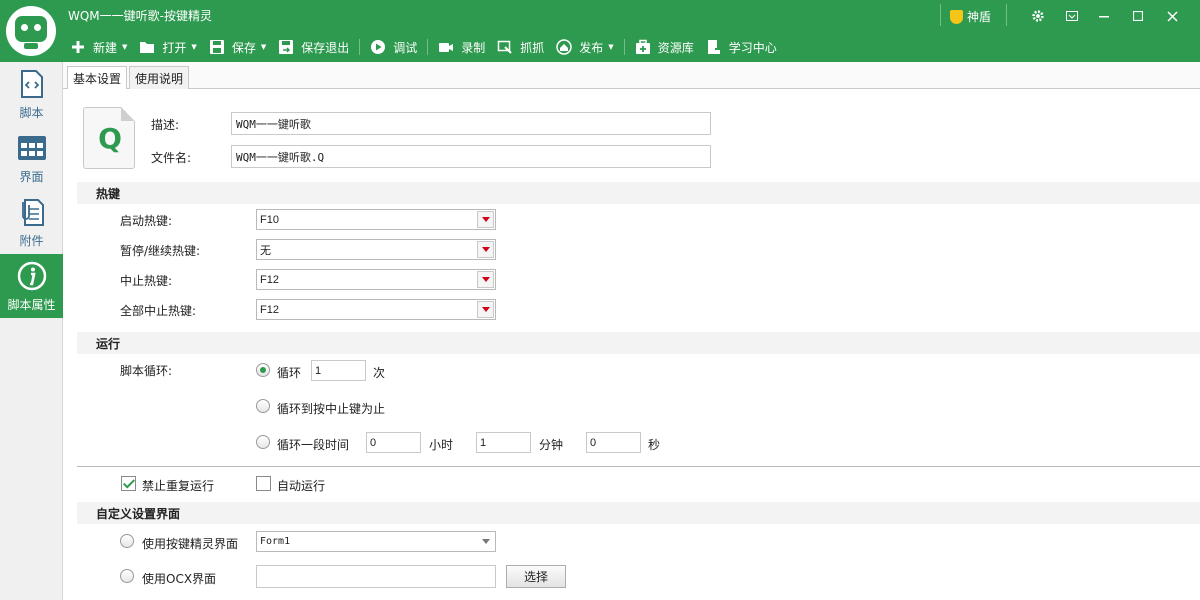 This screenshot has height=600, width=1200. Describe the element at coordinates (167, 47) in the screenshot. I see `open-button: 打开 ▼` at that location.